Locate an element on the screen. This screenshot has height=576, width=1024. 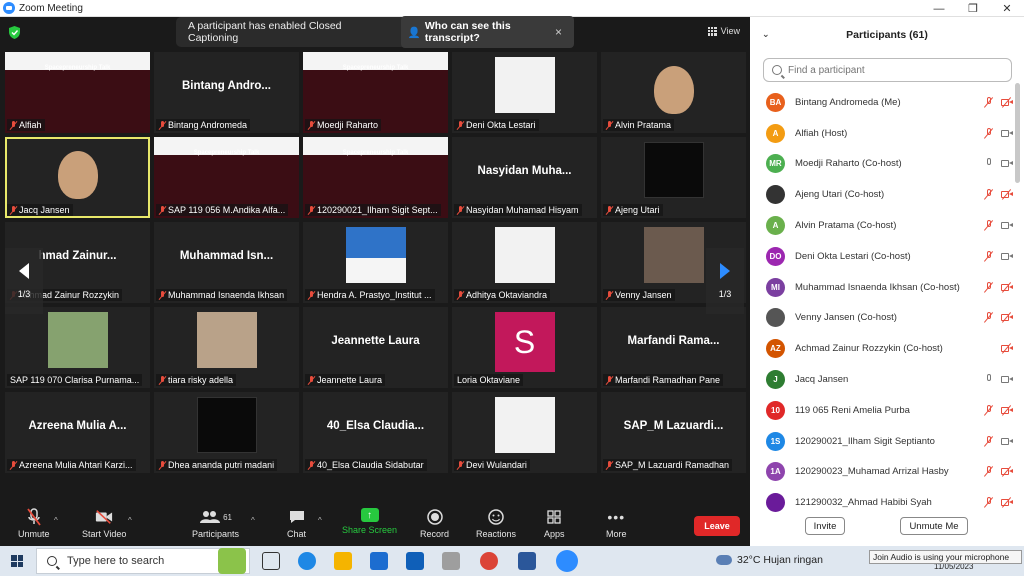
next-page-button: 1/3 is located at coordinates (725, 281).